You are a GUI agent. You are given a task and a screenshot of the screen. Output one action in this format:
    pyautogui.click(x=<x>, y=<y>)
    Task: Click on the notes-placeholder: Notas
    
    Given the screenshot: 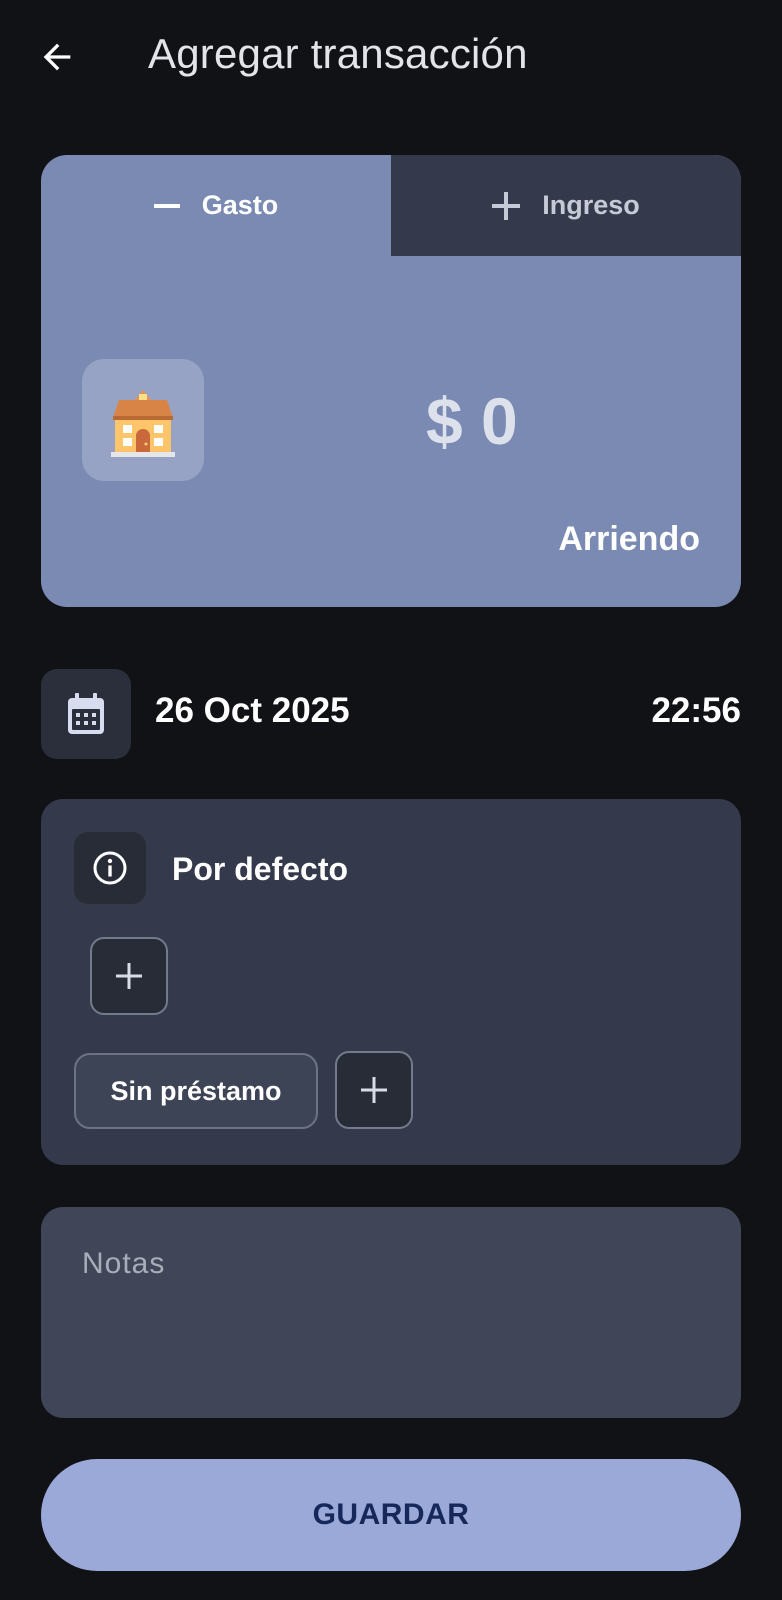 What is the action you would take?
    pyautogui.click(x=124, y=1263)
    